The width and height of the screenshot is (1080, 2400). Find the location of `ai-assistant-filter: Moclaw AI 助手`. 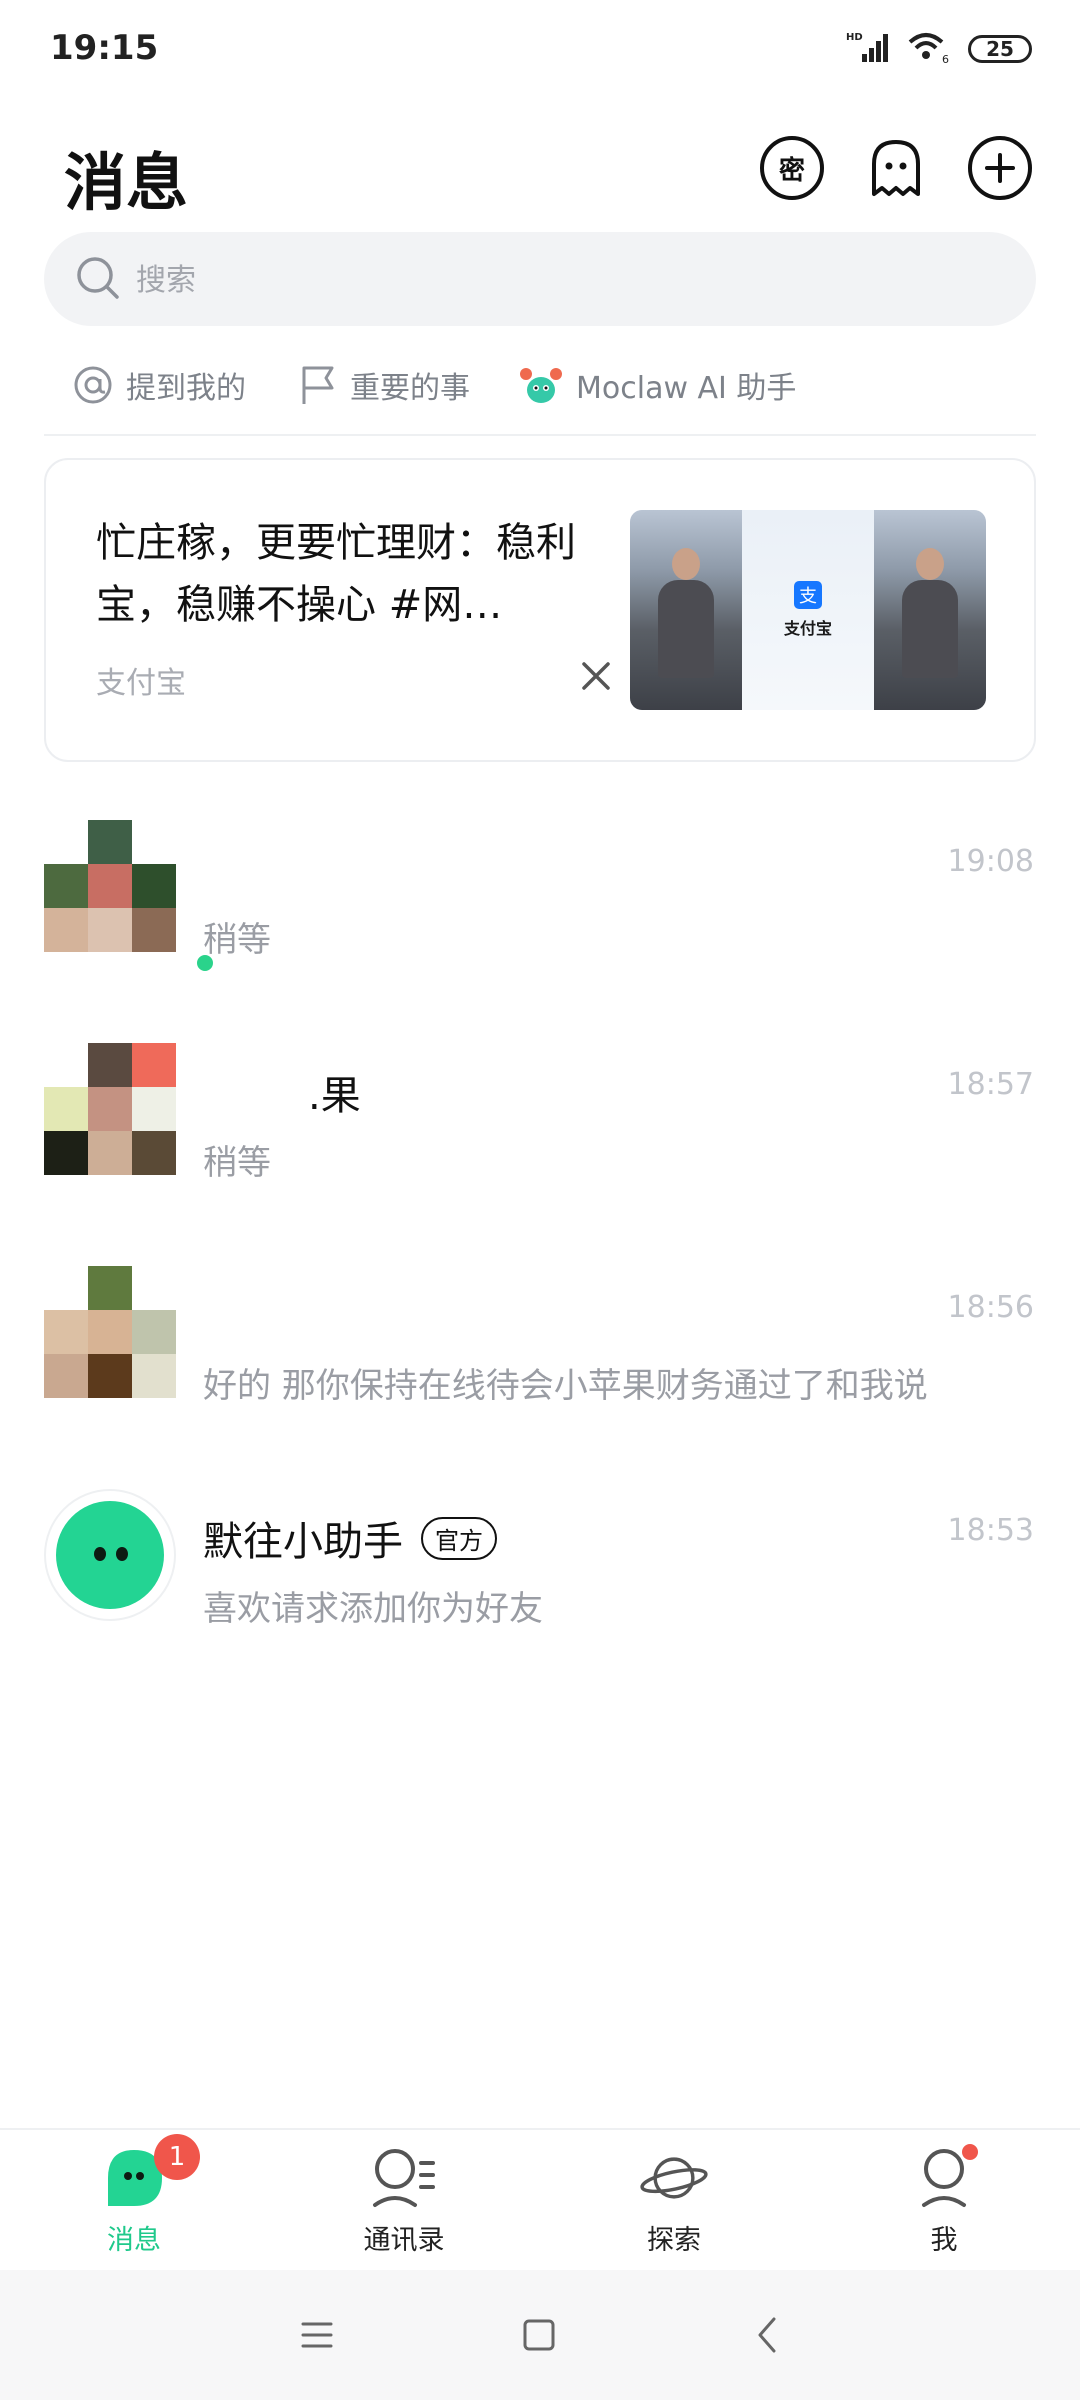

ai-assistant-filter: Moclaw AI 助手 is located at coordinates (657, 385).